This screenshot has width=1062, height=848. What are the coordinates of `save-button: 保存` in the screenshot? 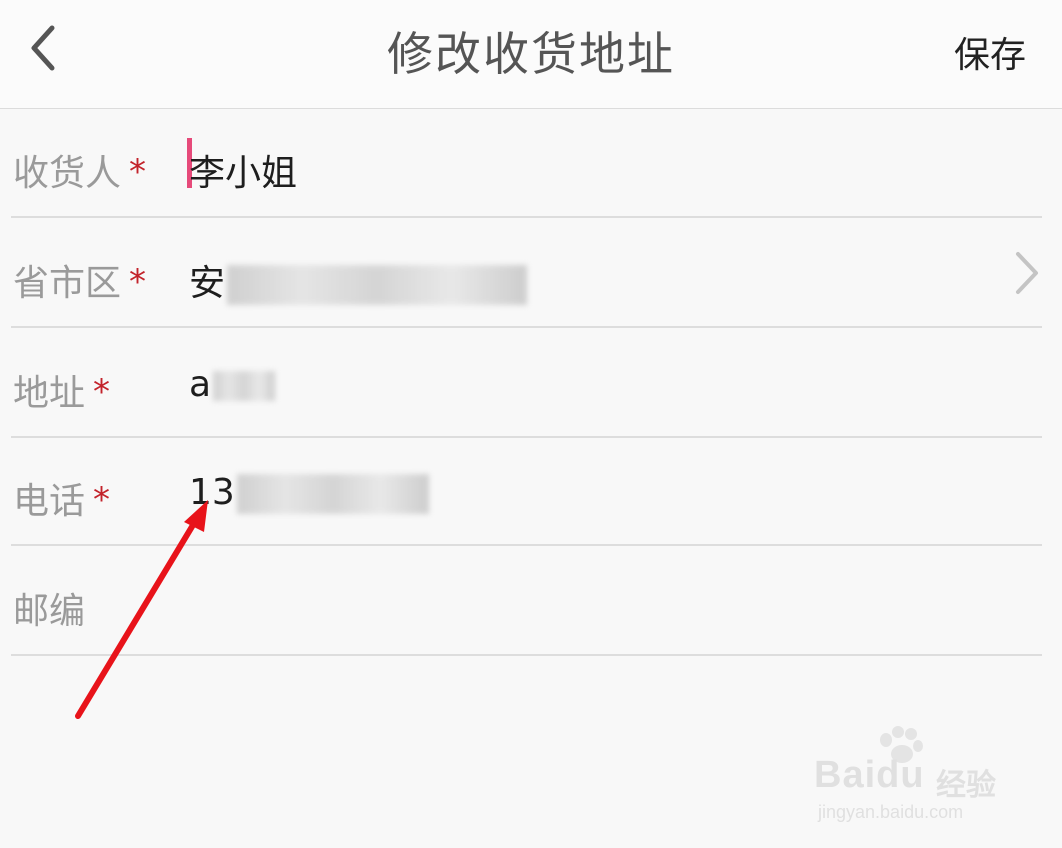 It's located at (990, 52).